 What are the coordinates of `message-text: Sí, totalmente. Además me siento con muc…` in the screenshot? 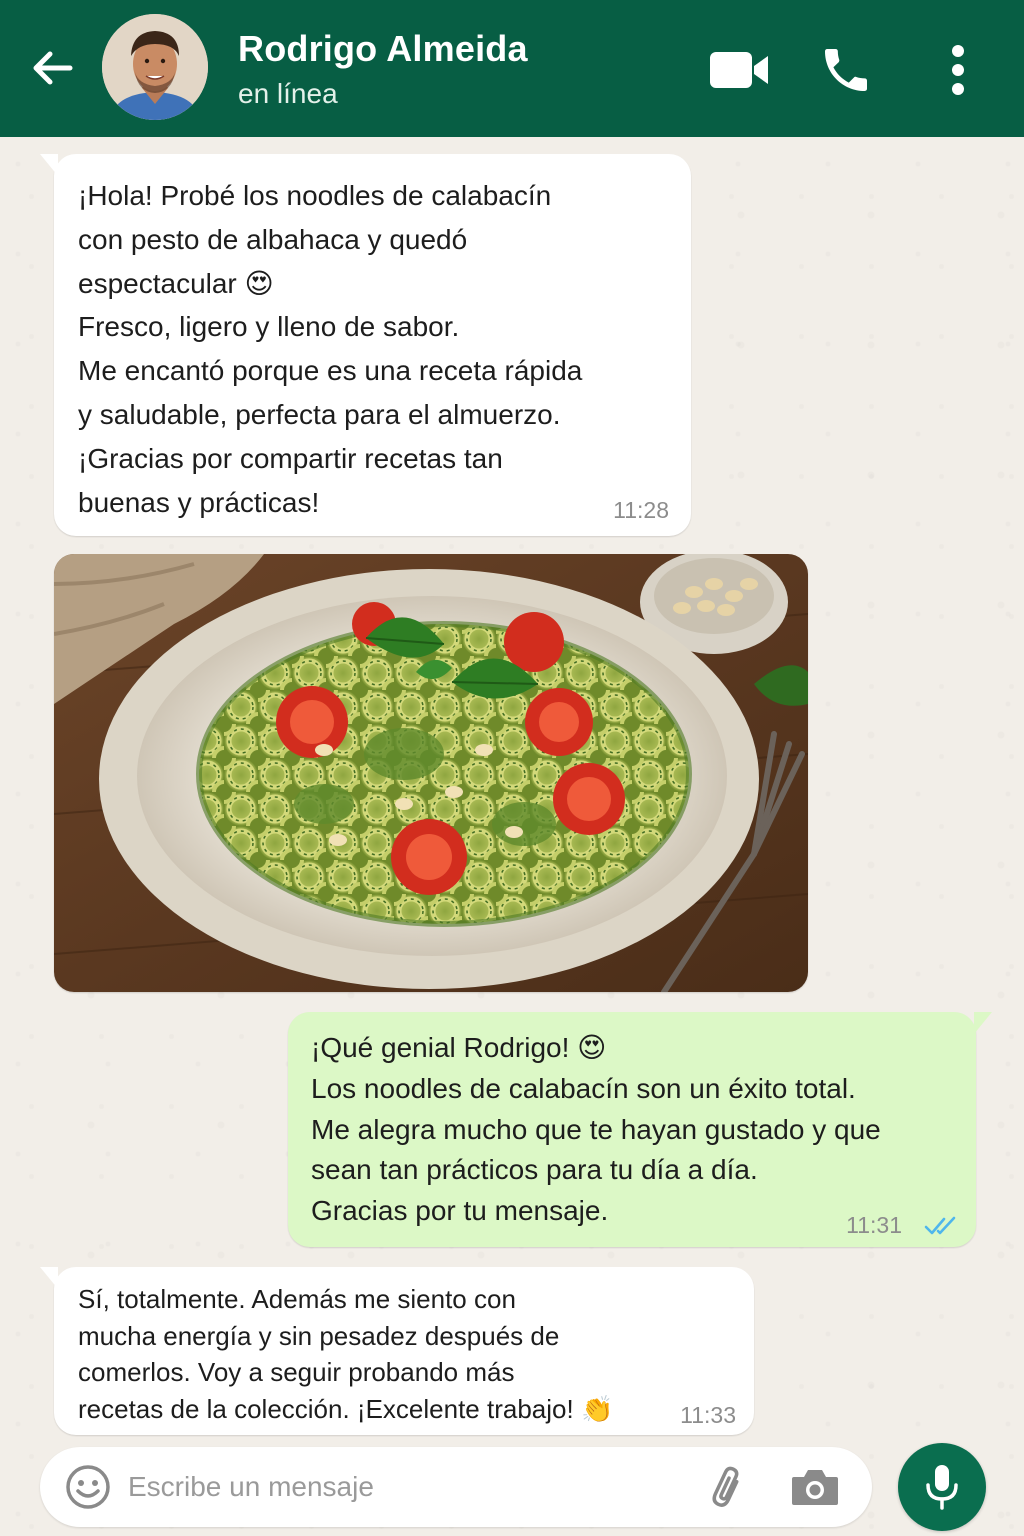 It's located at (346, 1354).